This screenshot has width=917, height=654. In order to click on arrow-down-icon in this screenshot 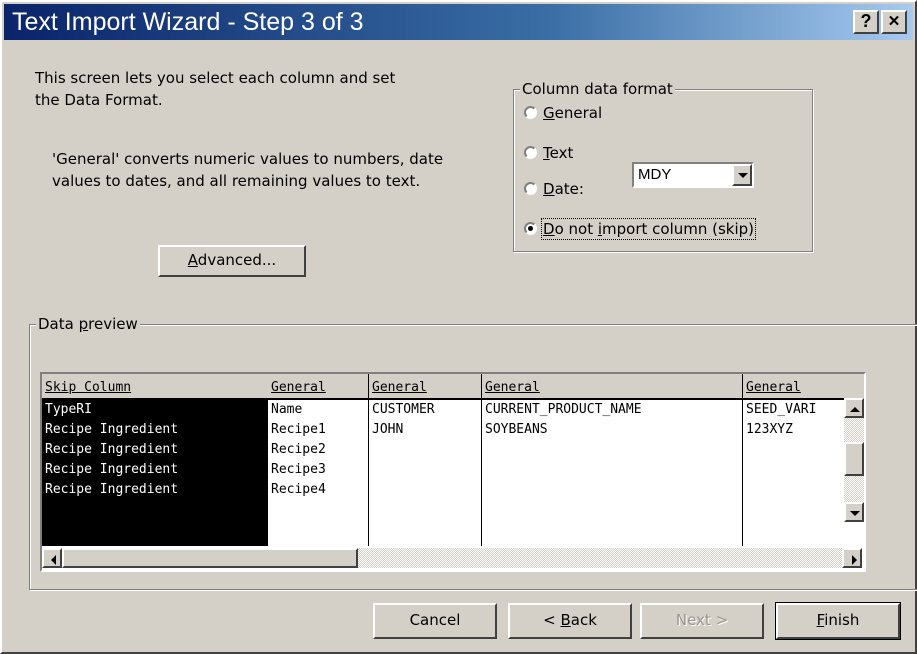, I will do `click(855, 513)`.